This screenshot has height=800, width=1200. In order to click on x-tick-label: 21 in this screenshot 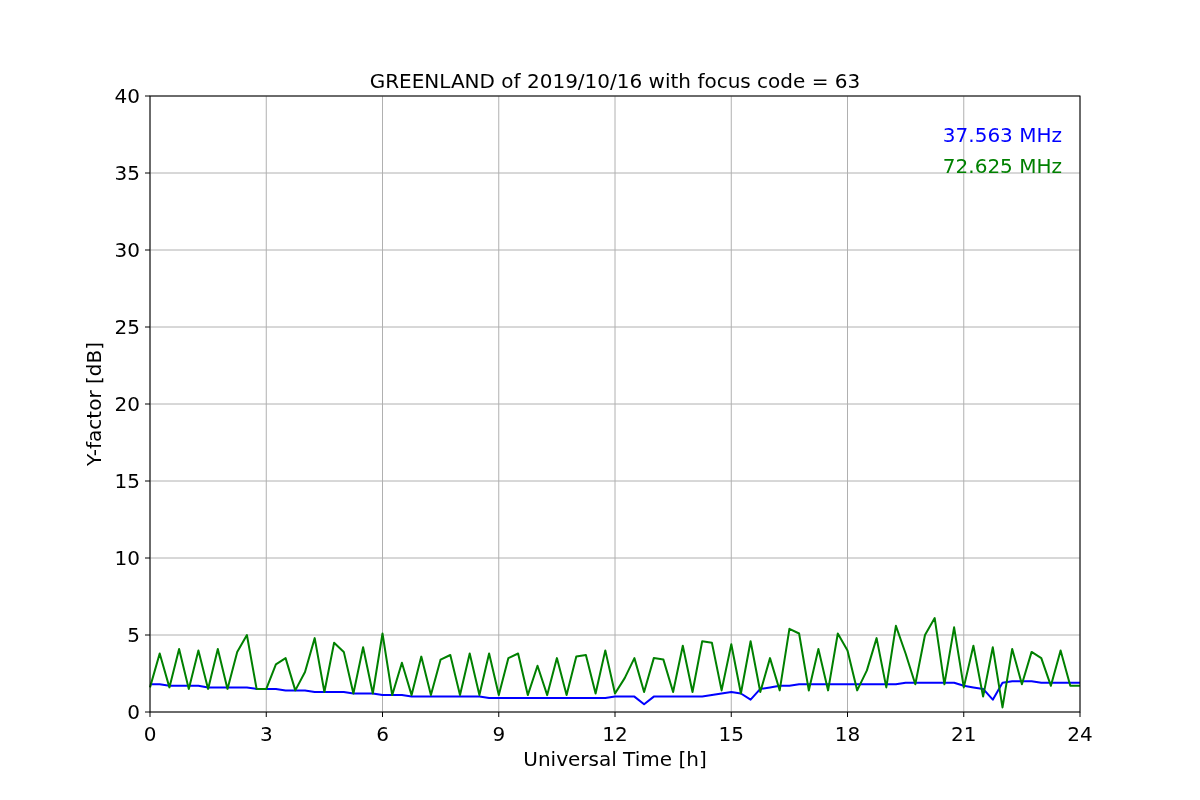, I will do `click(964, 734)`.